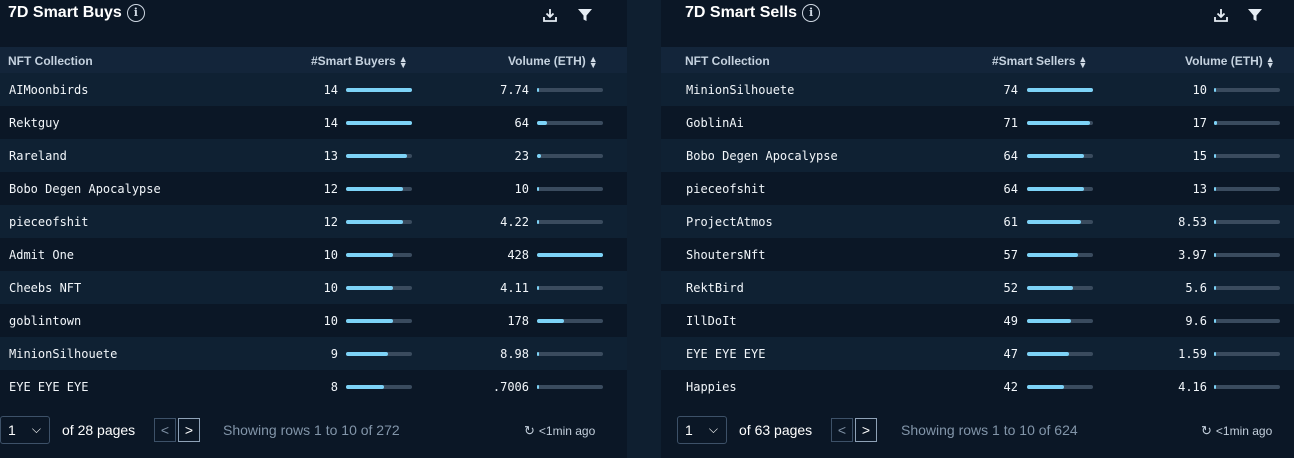  Describe the element at coordinates (977, 188) in the screenshot. I see `table-row: pieceofshit 64 13` at that location.